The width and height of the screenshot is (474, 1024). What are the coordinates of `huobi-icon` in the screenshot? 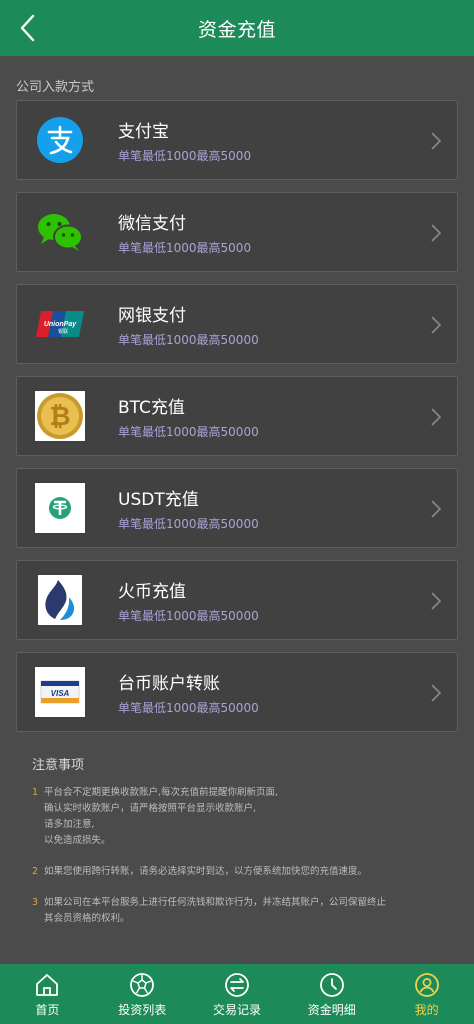 It's located at (60, 600).